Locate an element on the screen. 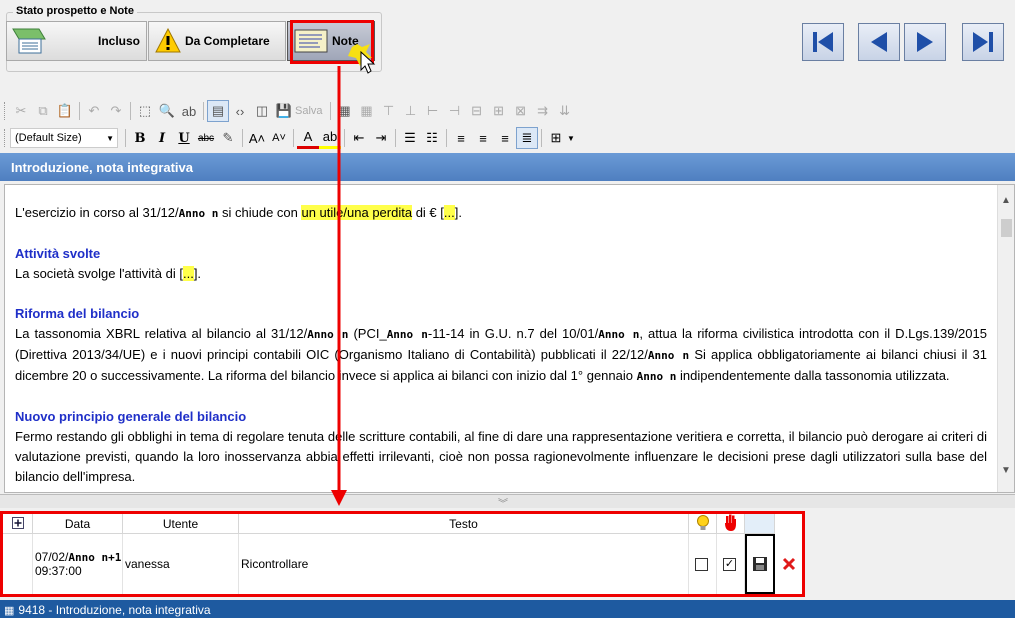  column-header-testo: Testo is located at coordinates (464, 524).